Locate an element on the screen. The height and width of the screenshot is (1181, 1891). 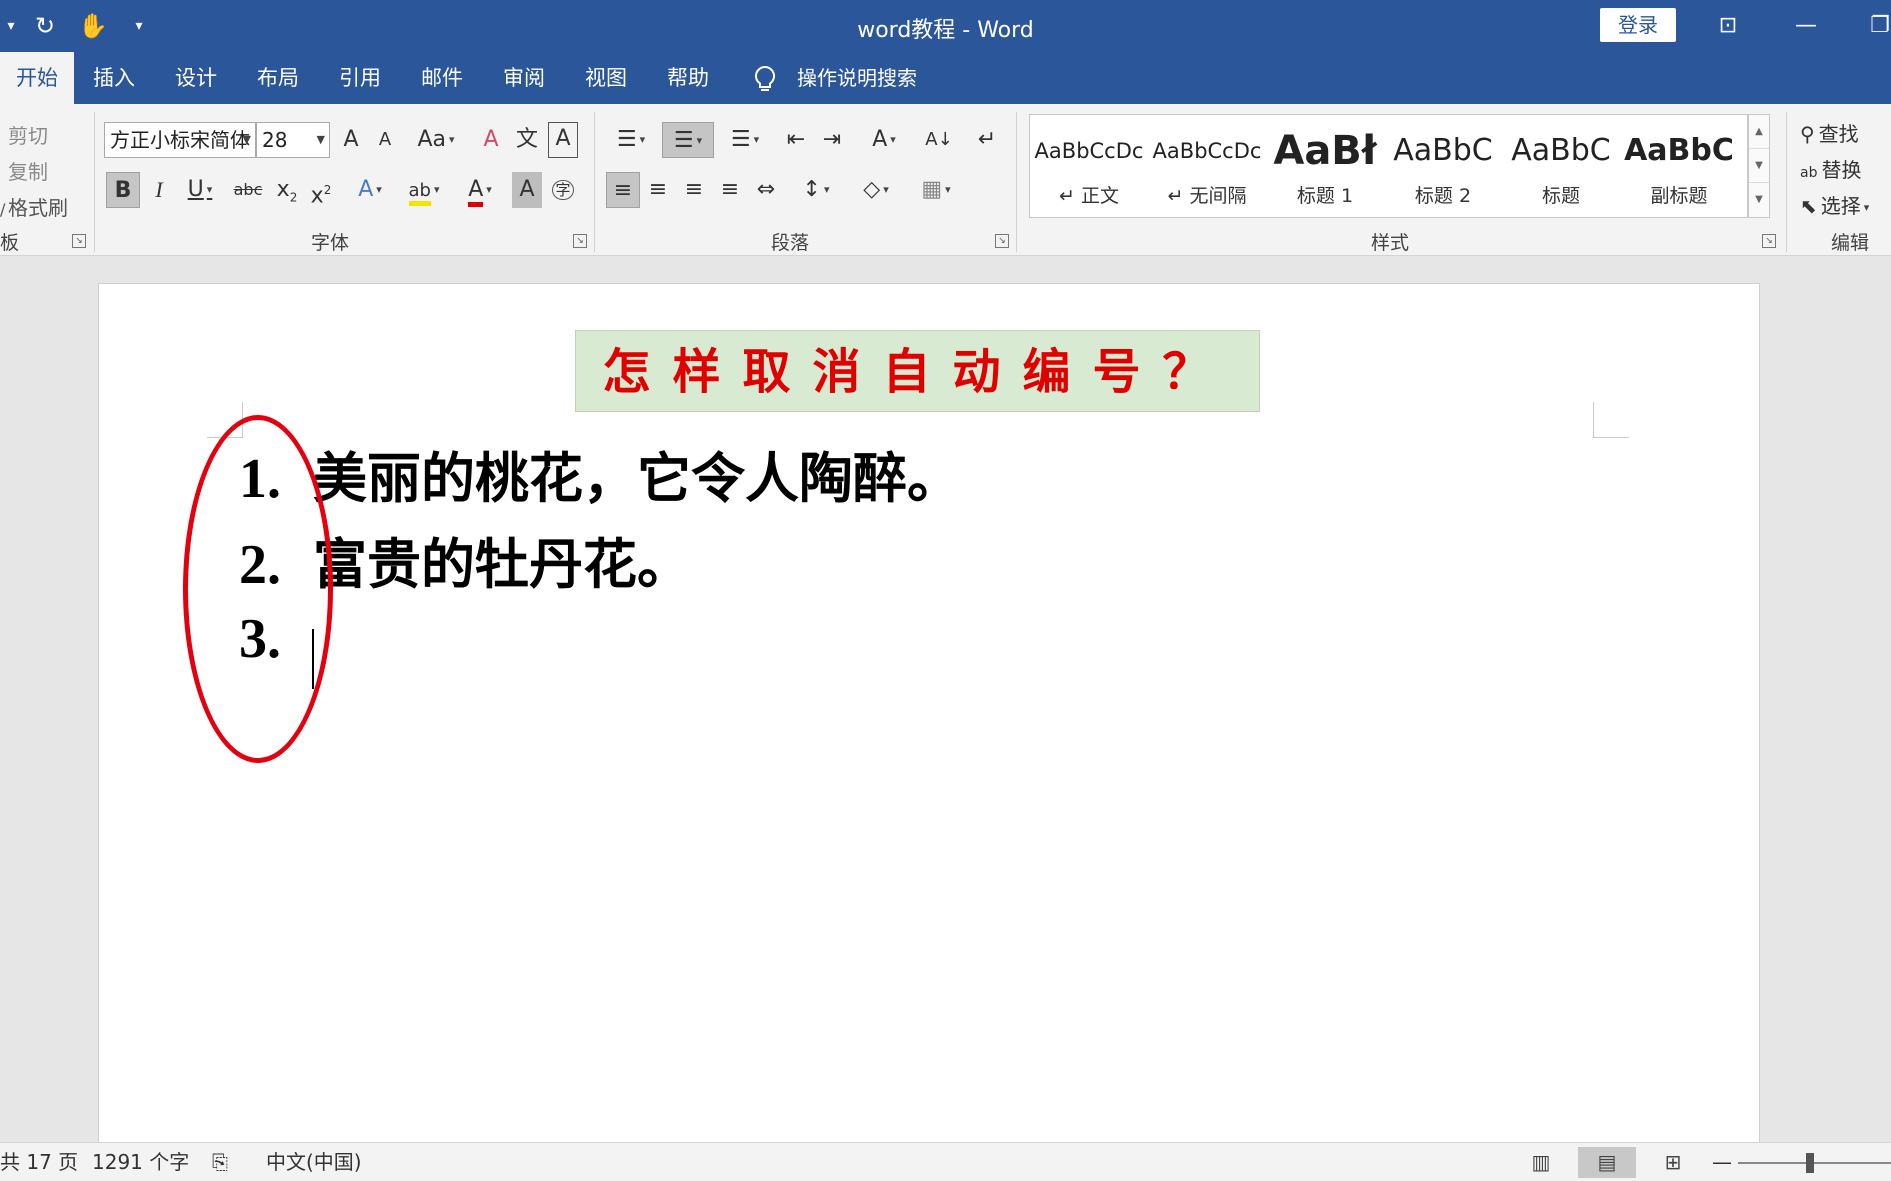
numbering-icon: ☰ ▾ is located at coordinates (688, 140).